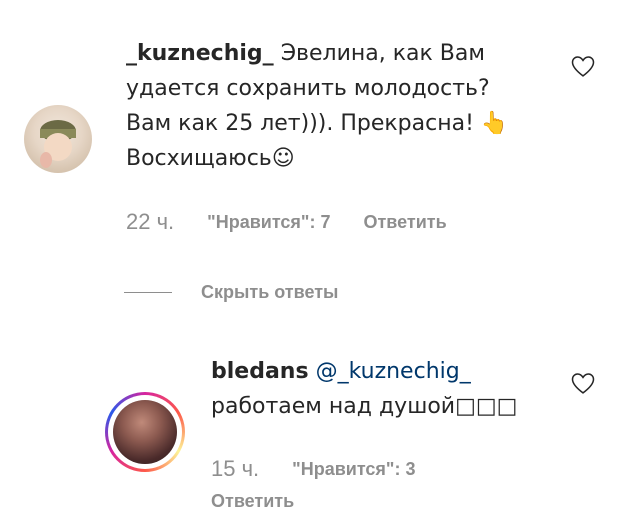 This screenshot has height=519, width=625. I want to click on hide-replies-button: Скрыть ответы, so click(231, 292).